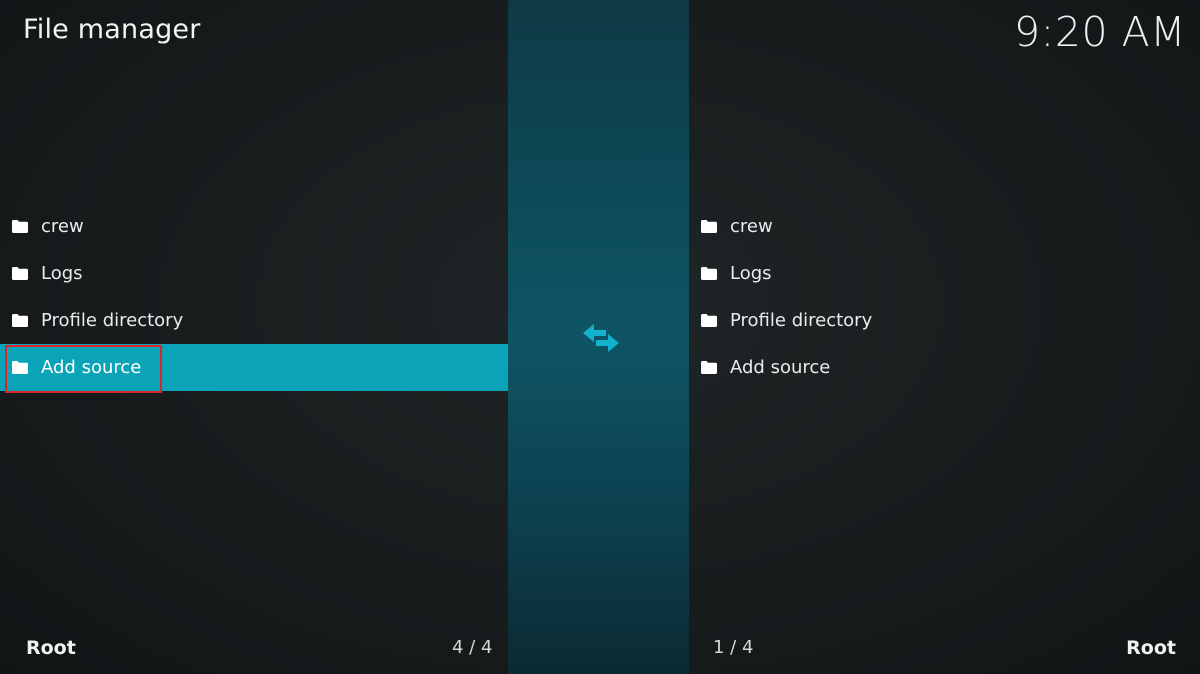  What do you see at coordinates (944, 367) in the screenshot?
I see `list-item: Add source` at bounding box center [944, 367].